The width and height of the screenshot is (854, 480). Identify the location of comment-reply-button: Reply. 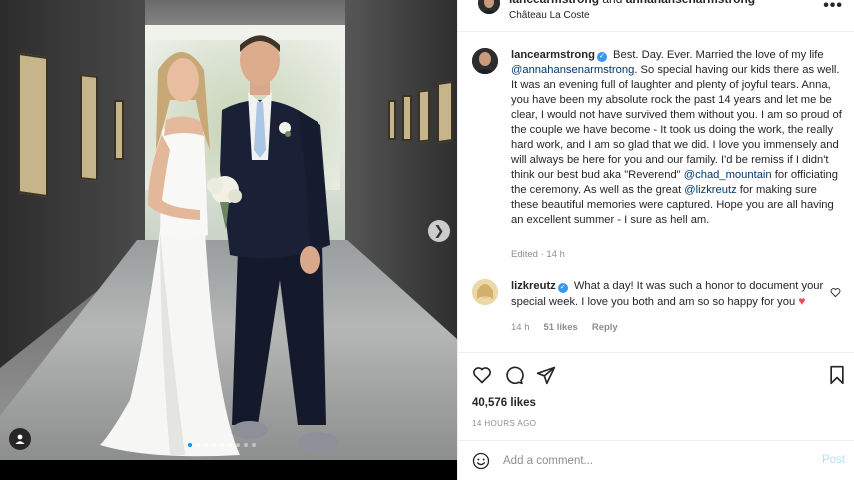
(605, 327).